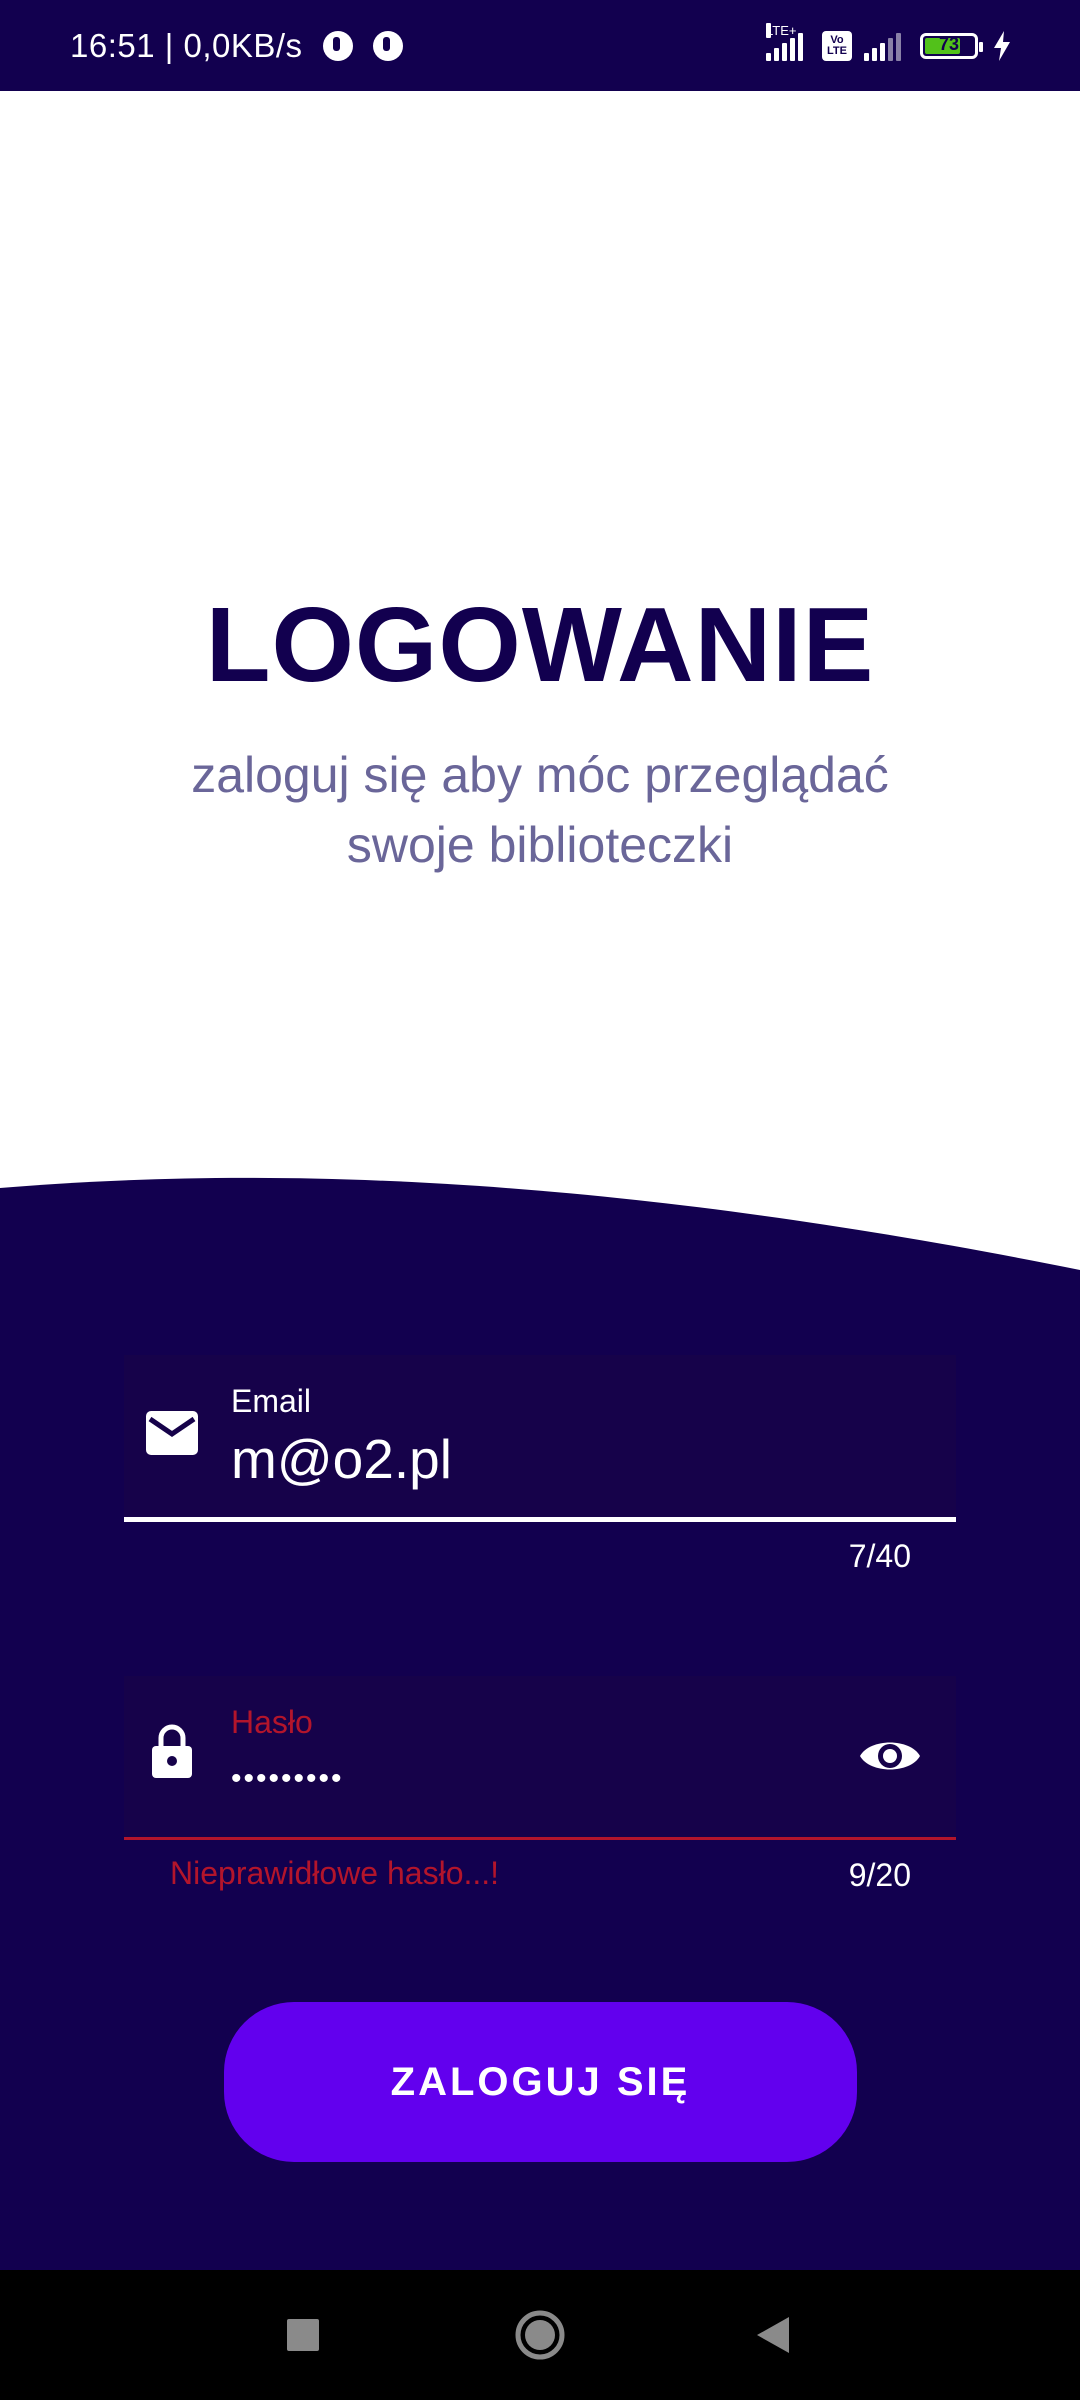  What do you see at coordinates (287, 1779) in the screenshot?
I see `password-value: •••••••••` at bounding box center [287, 1779].